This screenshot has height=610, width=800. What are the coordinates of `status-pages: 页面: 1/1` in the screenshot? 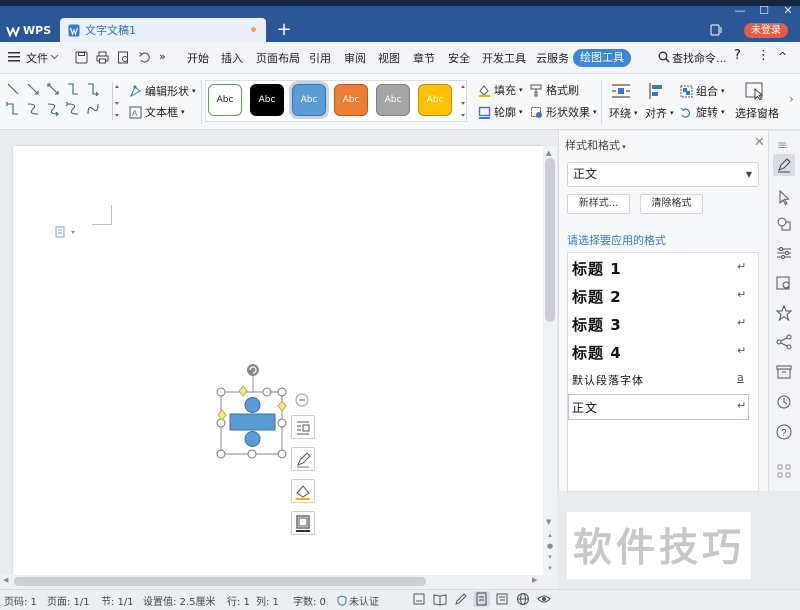 It's located at (68, 600).